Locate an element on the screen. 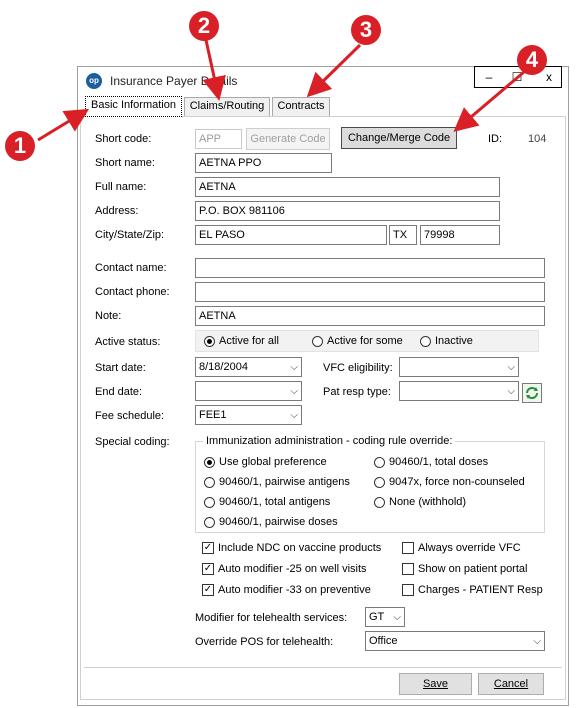  callout-4: 4 is located at coordinates (532, 60).